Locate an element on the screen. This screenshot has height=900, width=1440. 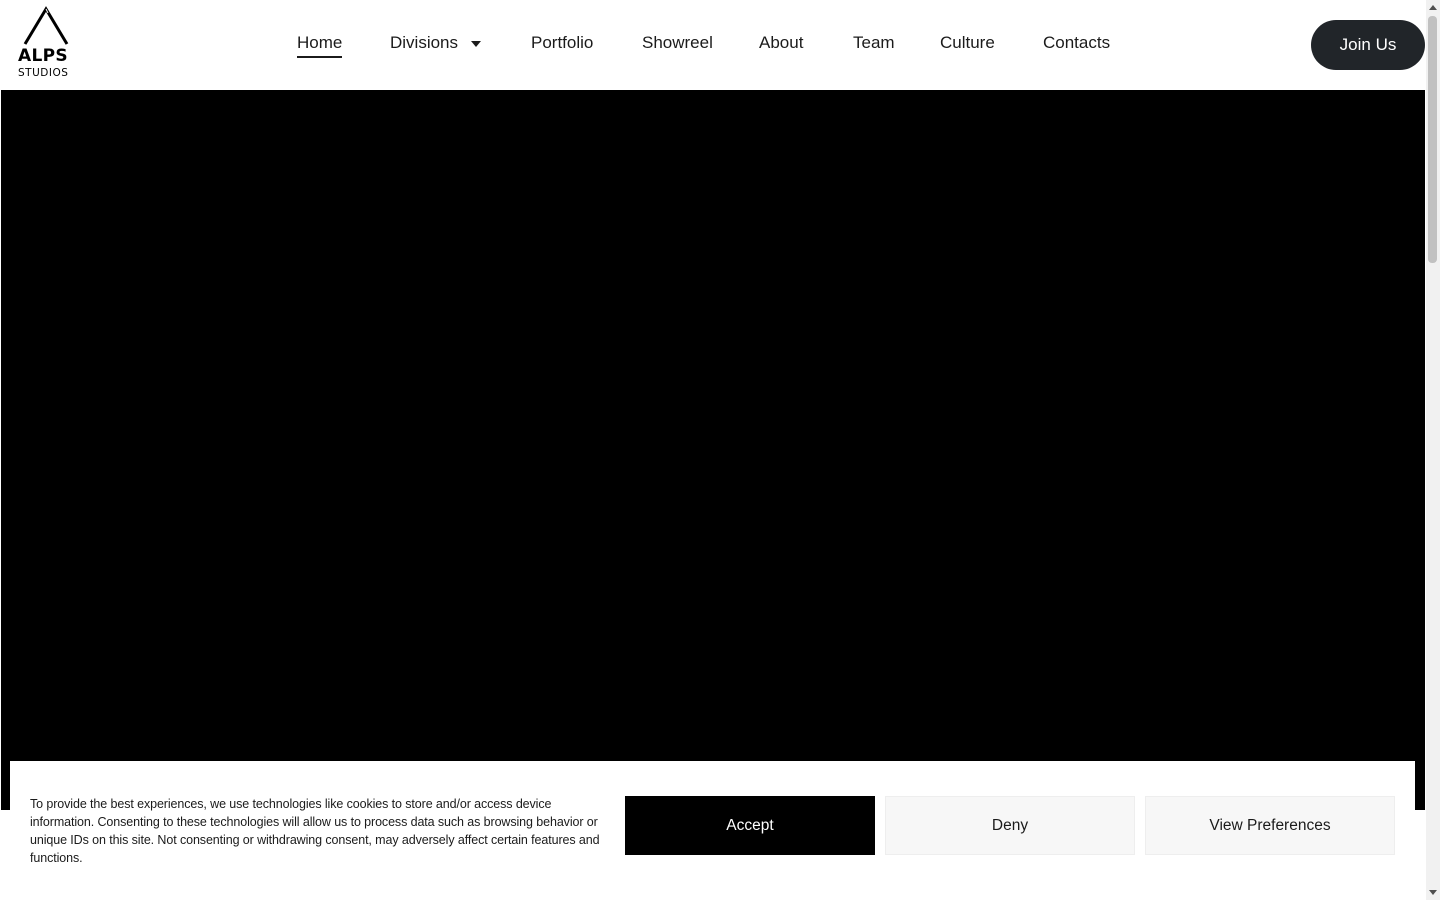
nav-item-label: Contacts is located at coordinates (1077, 42).